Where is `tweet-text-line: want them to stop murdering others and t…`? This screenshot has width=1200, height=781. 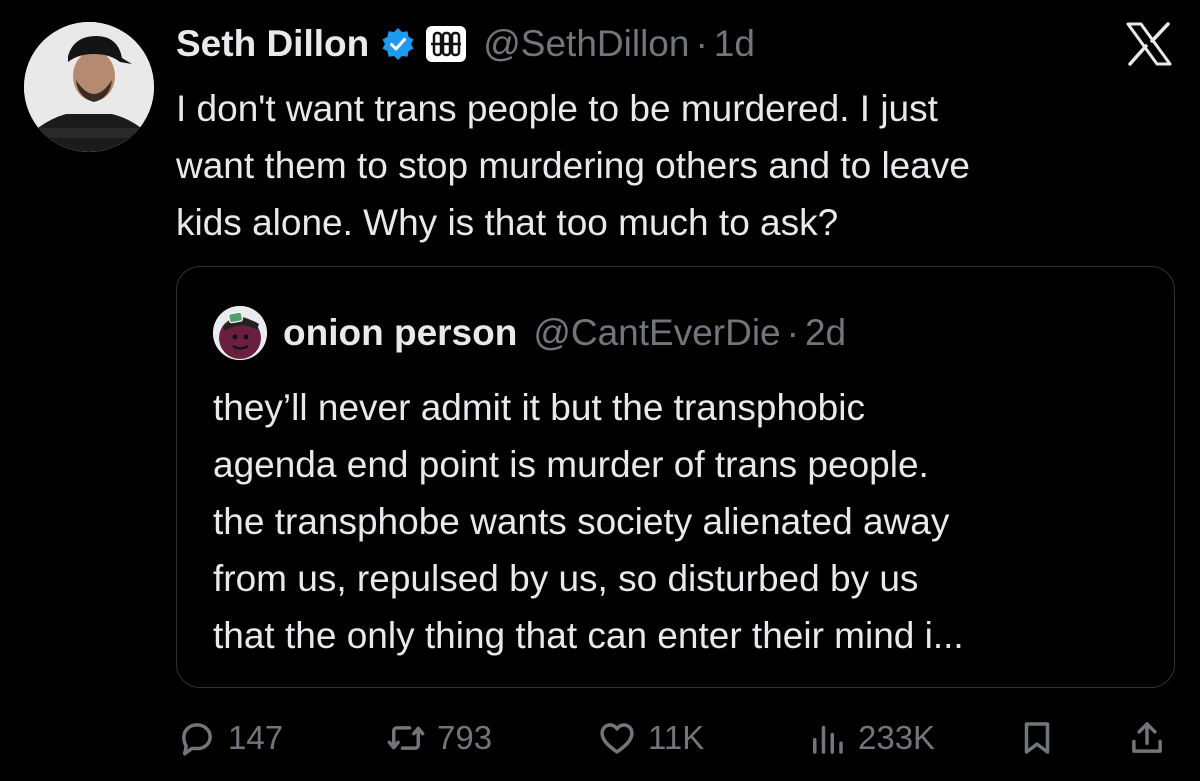 tweet-text-line: want them to stop murdering others and t… is located at coordinates (573, 165).